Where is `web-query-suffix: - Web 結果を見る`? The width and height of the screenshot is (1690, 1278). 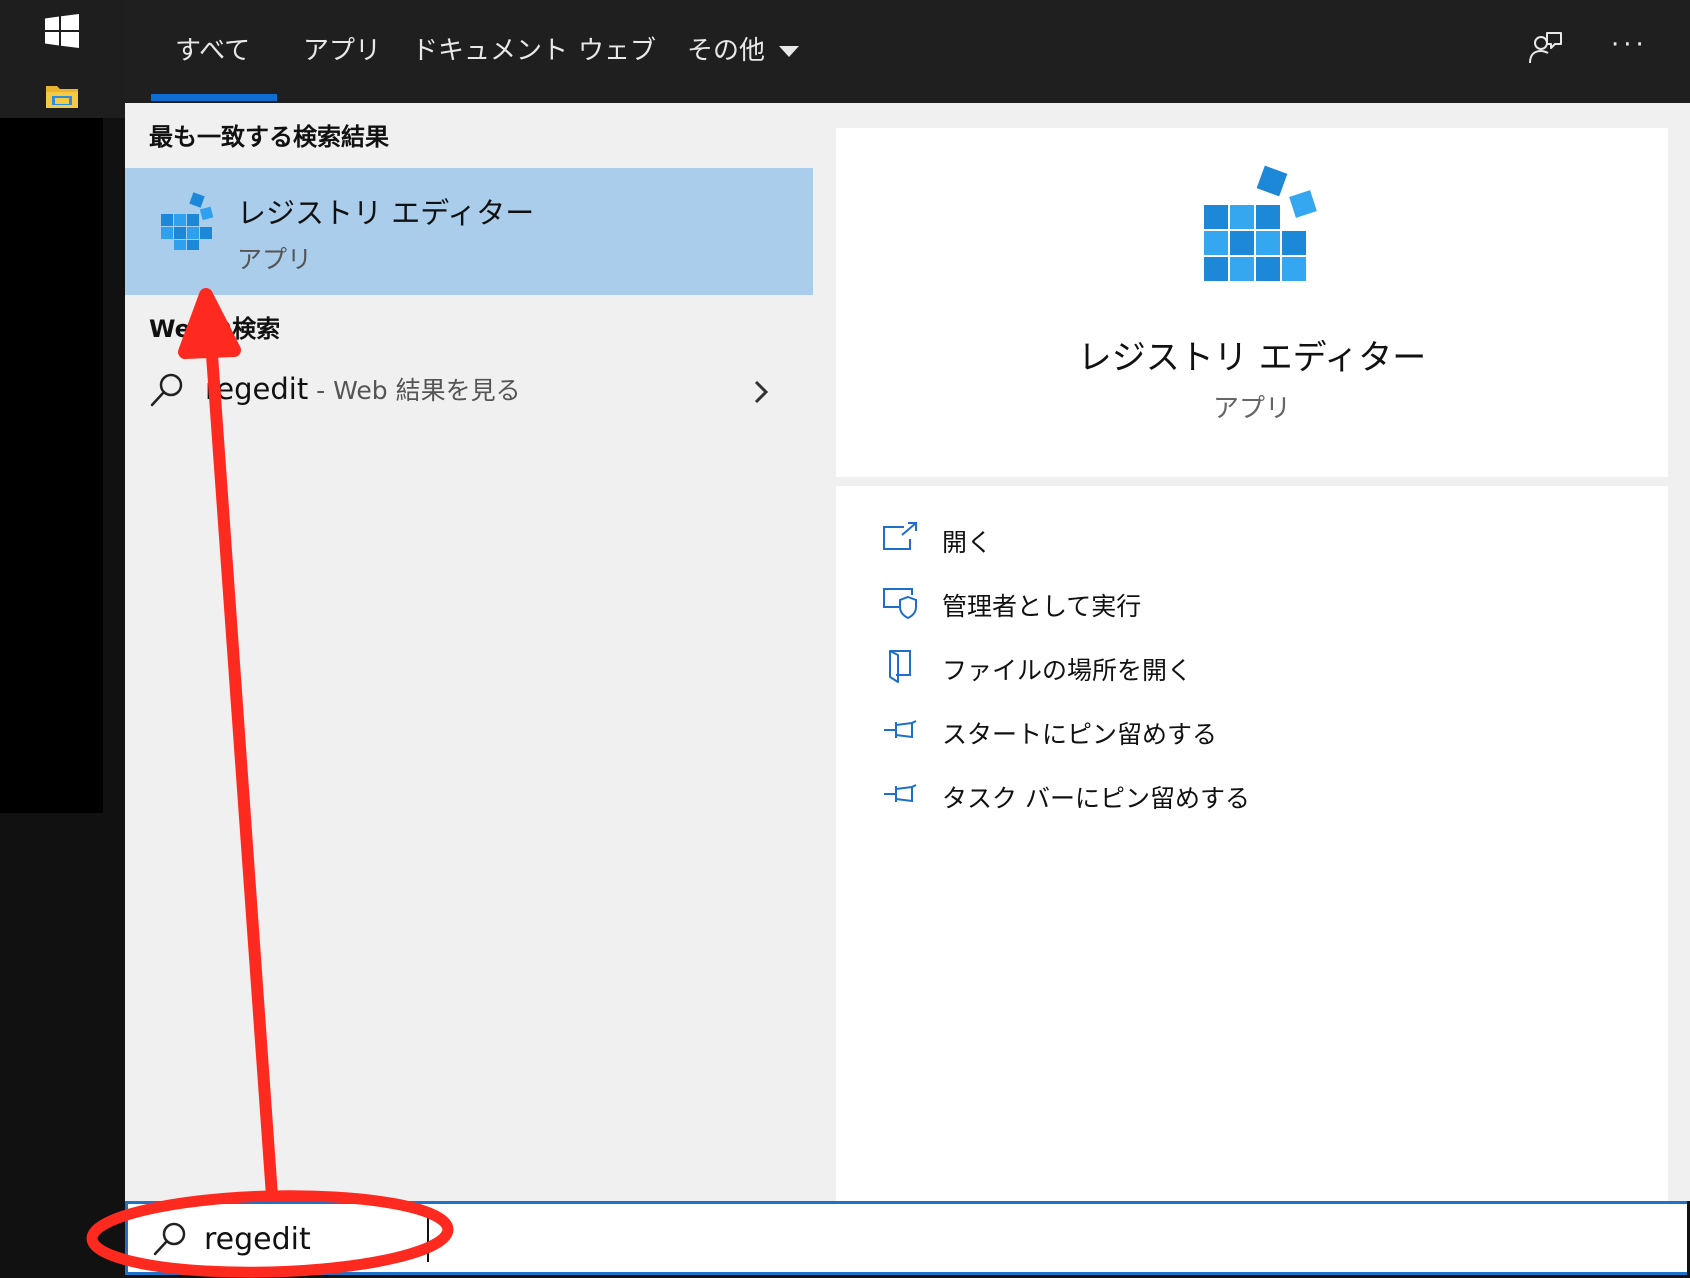
web-query-suffix: - Web 結果を見る is located at coordinates (414, 390).